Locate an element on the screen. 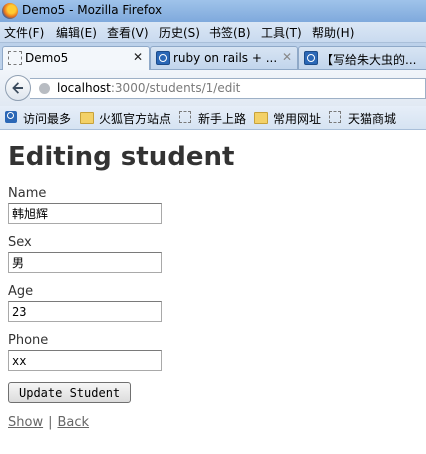 This screenshot has width=426, height=454. bookmark-tmall: 天猫商城 is located at coordinates (372, 118).